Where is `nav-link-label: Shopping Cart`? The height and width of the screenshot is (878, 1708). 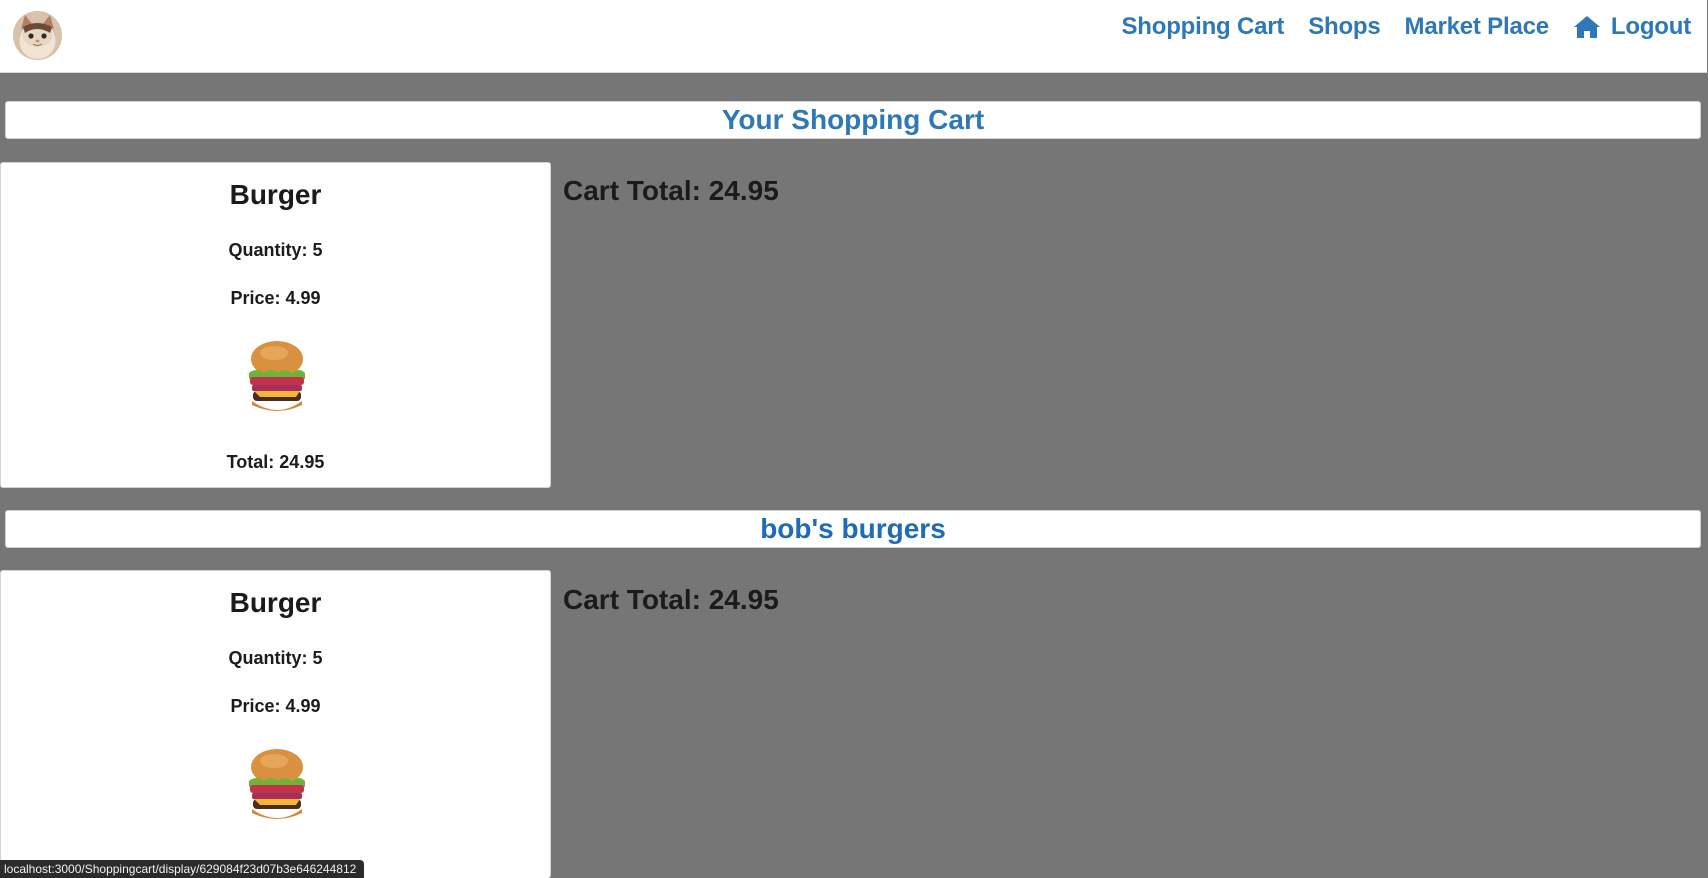 nav-link-label: Shopping Cart is located at coordinates (1203, 26).